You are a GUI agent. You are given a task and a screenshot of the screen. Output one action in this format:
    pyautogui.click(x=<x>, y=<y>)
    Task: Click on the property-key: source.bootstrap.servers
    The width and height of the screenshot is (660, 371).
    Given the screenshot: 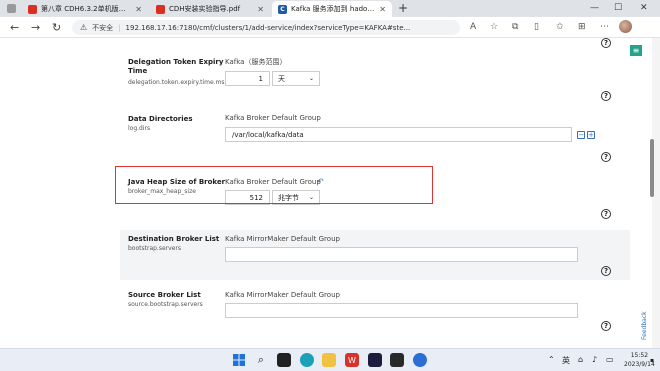 What is the action you would take?
    pyautogui.click(x=165, y=304)
    